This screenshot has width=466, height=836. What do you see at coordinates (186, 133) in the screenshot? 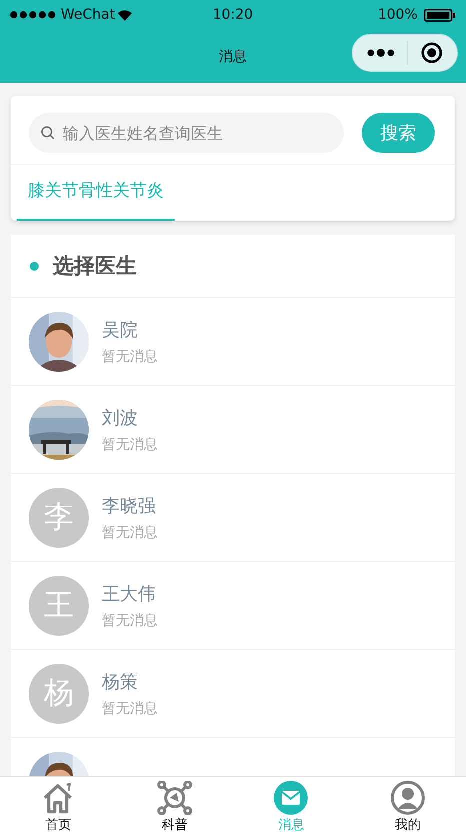
I see `search-field: 输入医生姓名查询医生` at bounding box center [186, 133].